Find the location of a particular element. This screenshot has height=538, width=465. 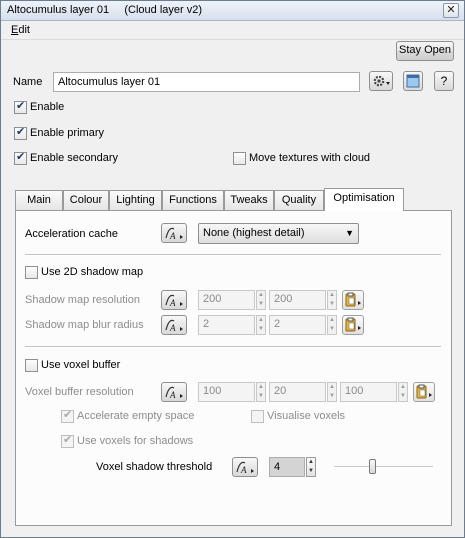

voxel-shadow-threshold-slider-thumb is located at coordinates (372, 466).